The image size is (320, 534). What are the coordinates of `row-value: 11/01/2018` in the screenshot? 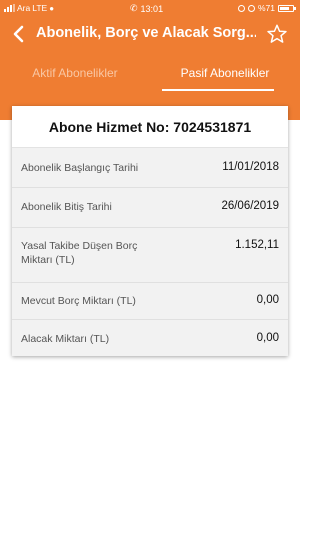 It's located at (250, 167).